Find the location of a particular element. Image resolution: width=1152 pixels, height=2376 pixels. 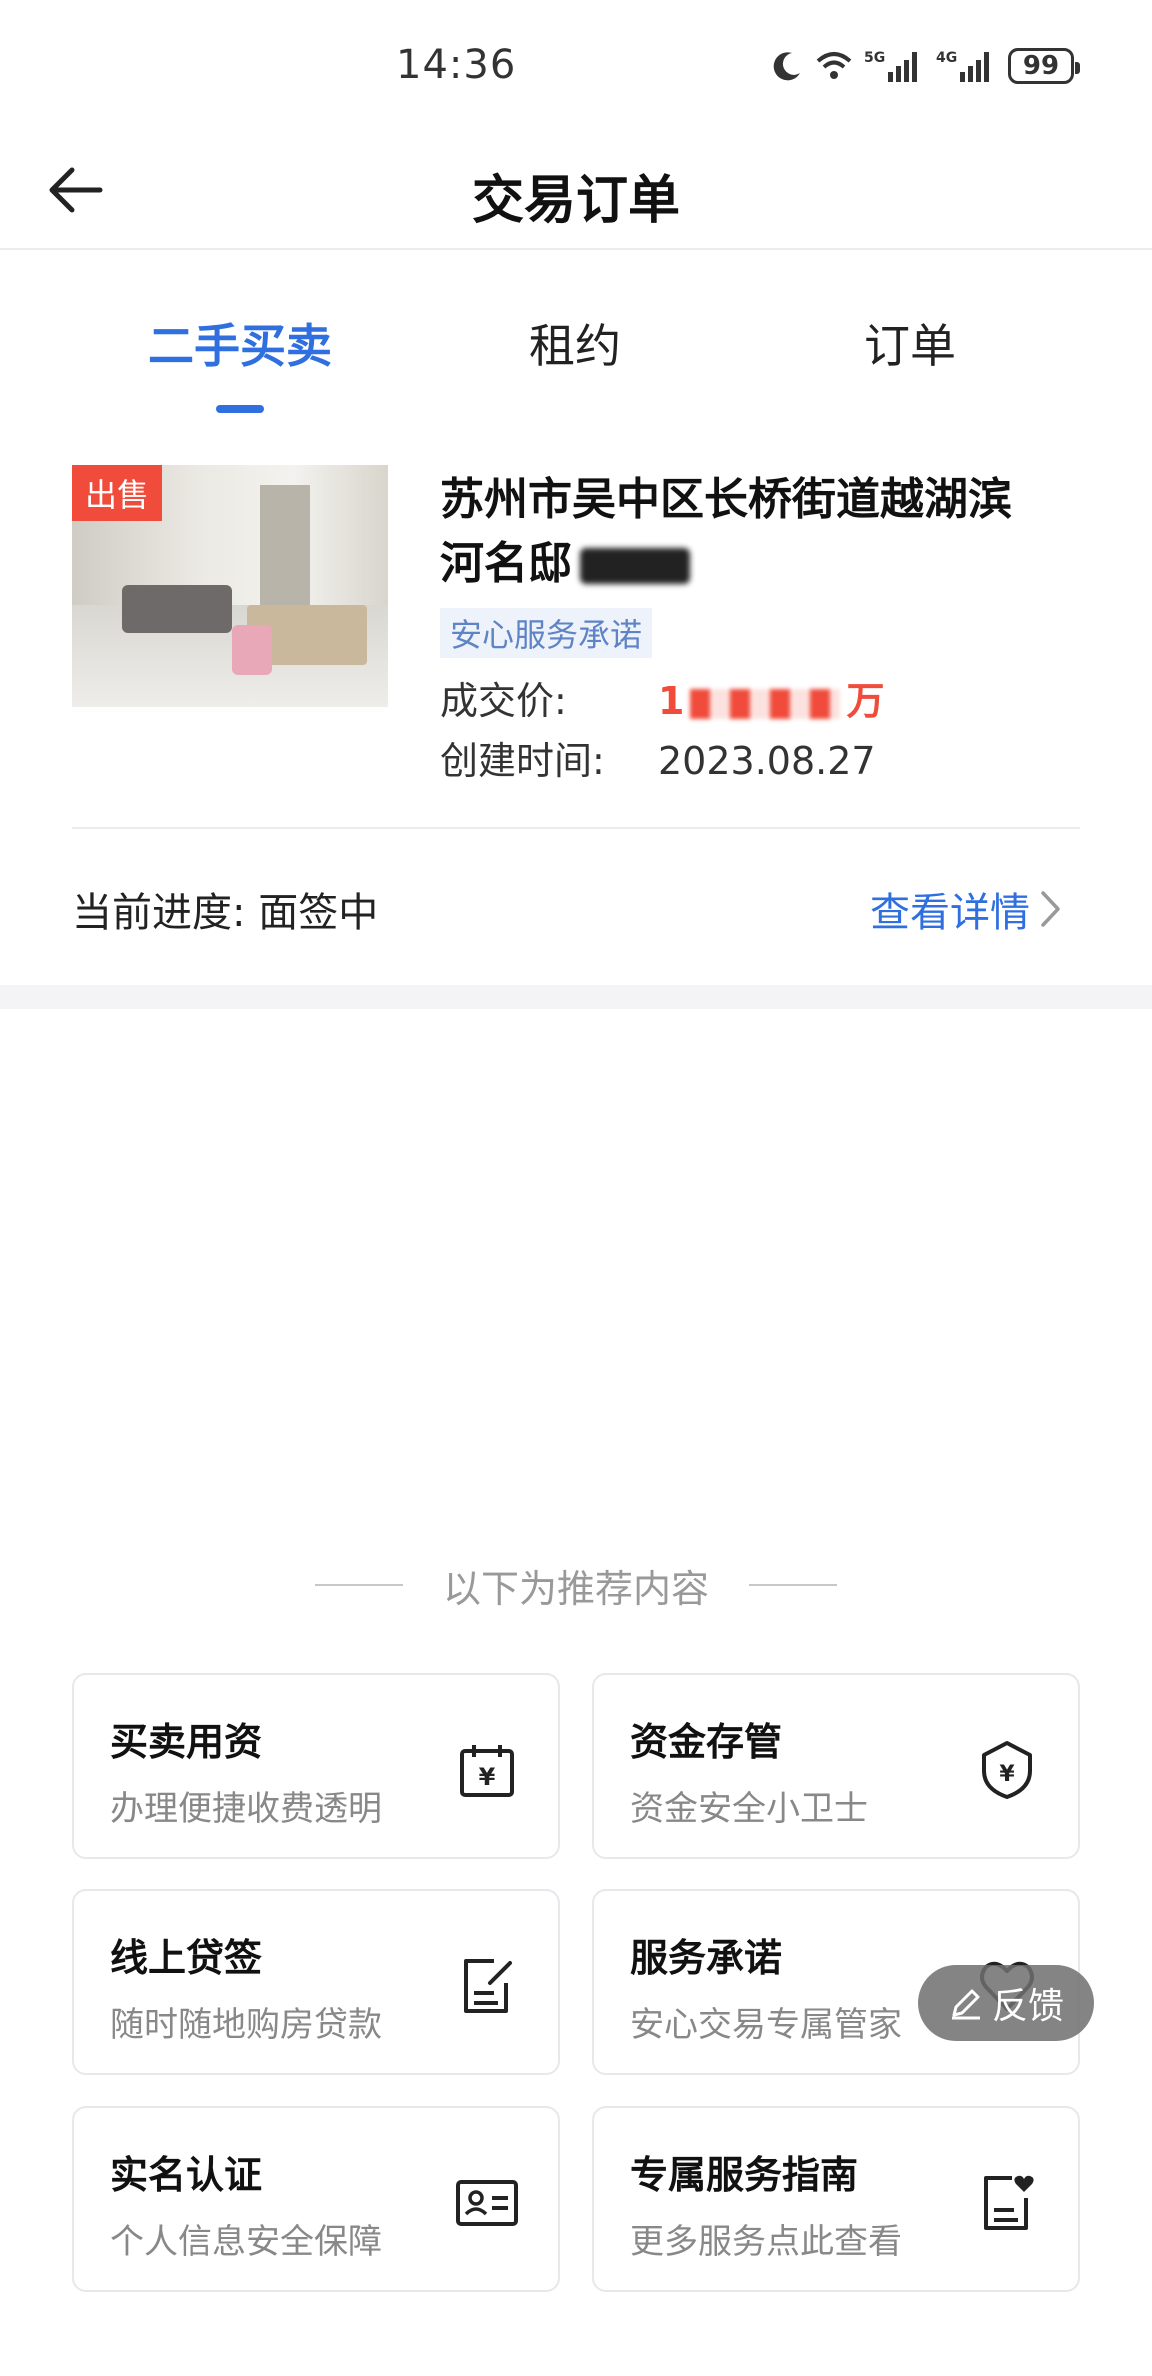

progress-status: 当前进度: 面签中 is located at coordinates (225, 909).